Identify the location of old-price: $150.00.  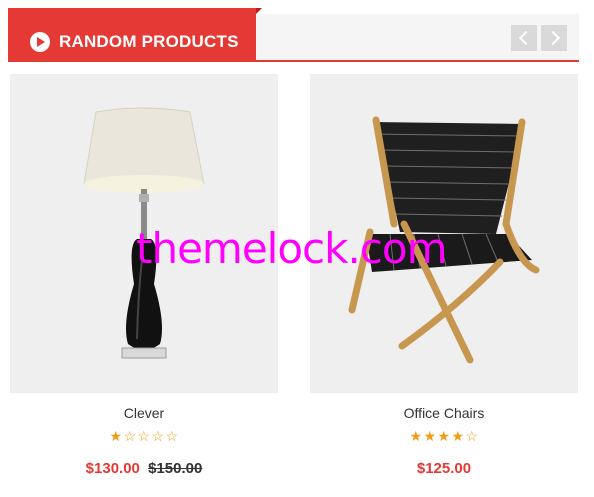
(175, 468).